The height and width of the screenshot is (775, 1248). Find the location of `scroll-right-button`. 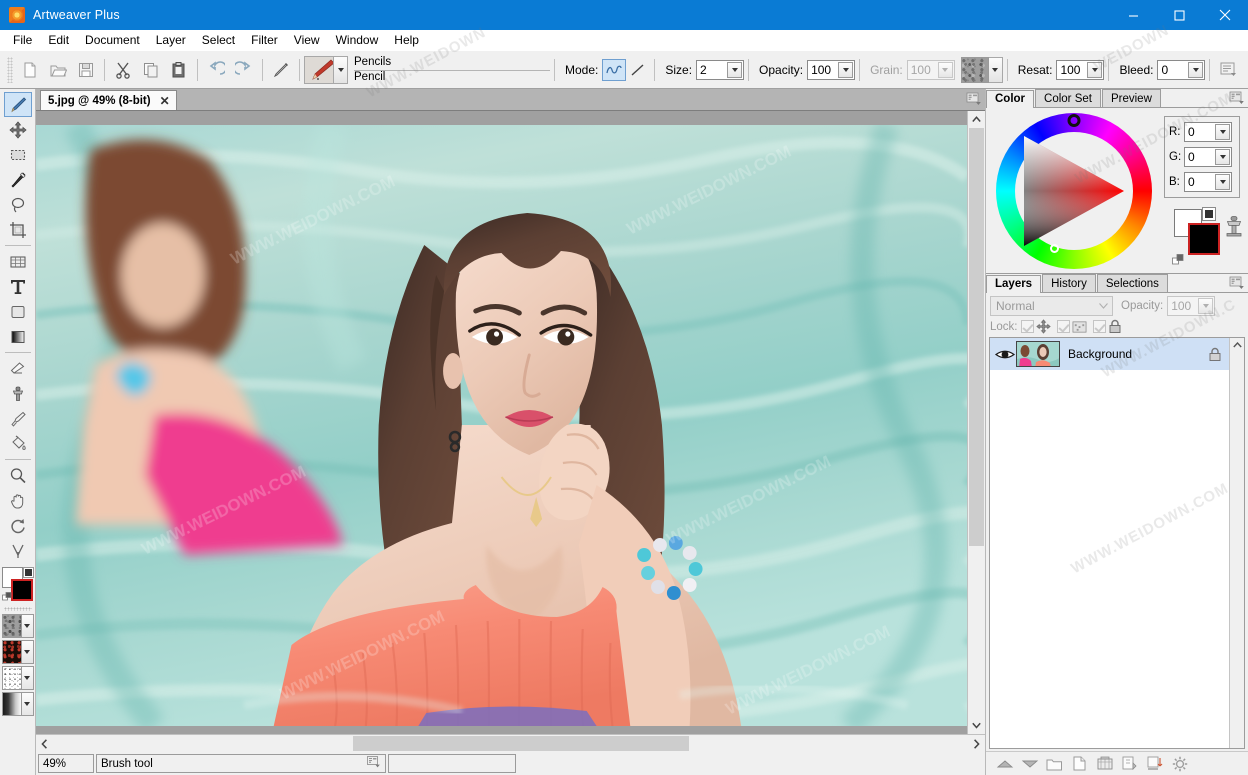

scroll-right-button is located at coordinates (976, 743).